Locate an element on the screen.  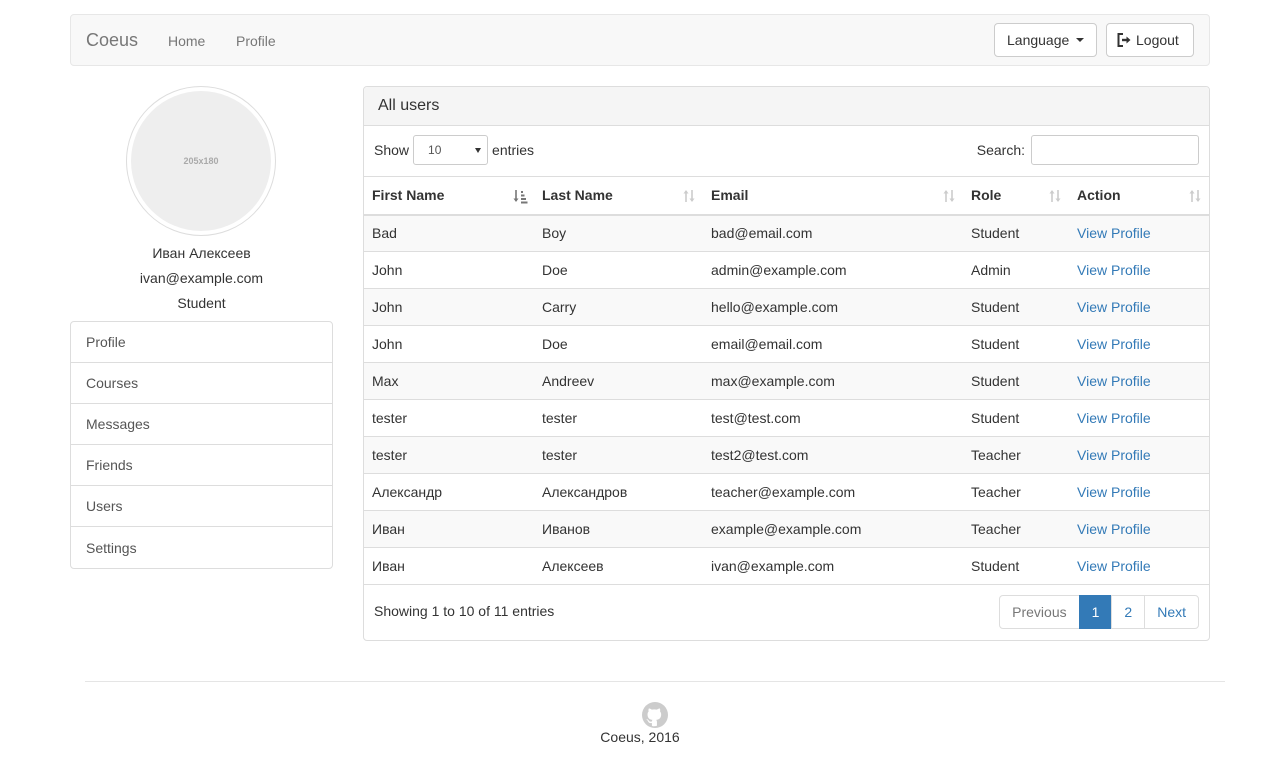
cell-first-name: tester is located at coordinates (449, 418).